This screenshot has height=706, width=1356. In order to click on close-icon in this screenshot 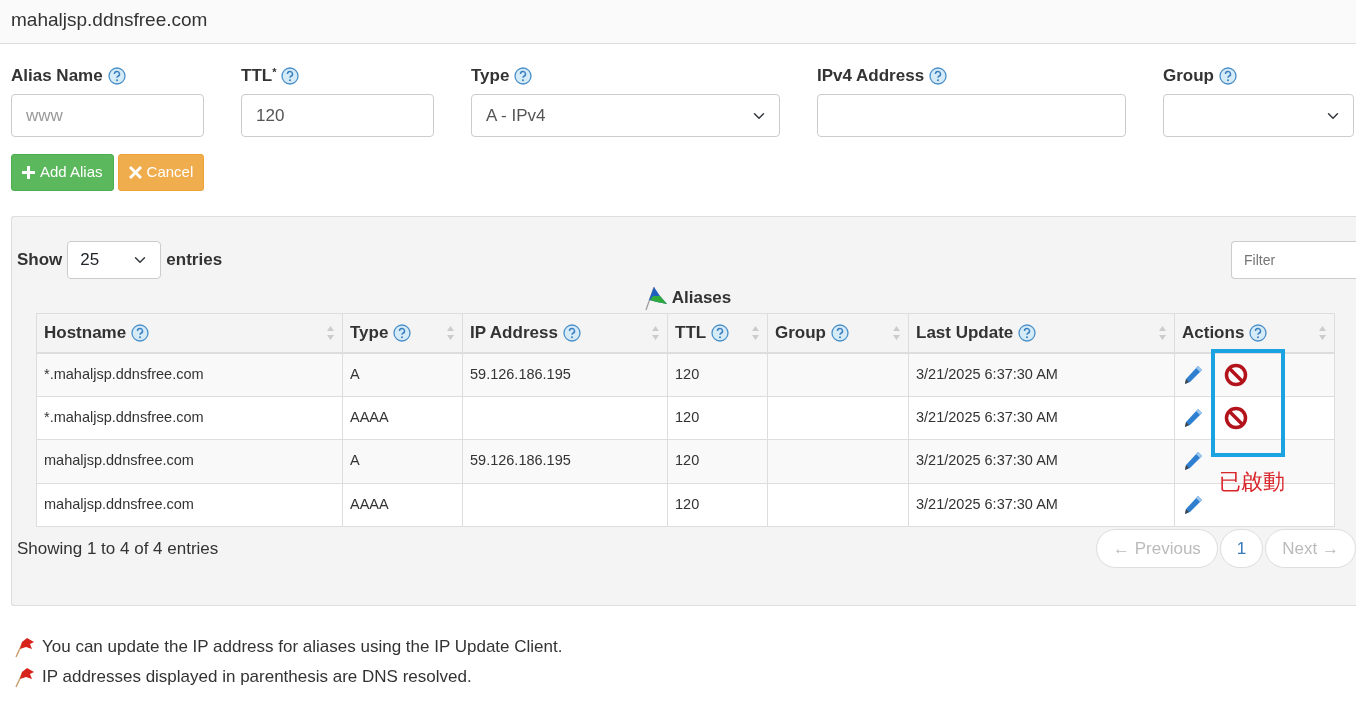, I will do `click(135, 172)`.